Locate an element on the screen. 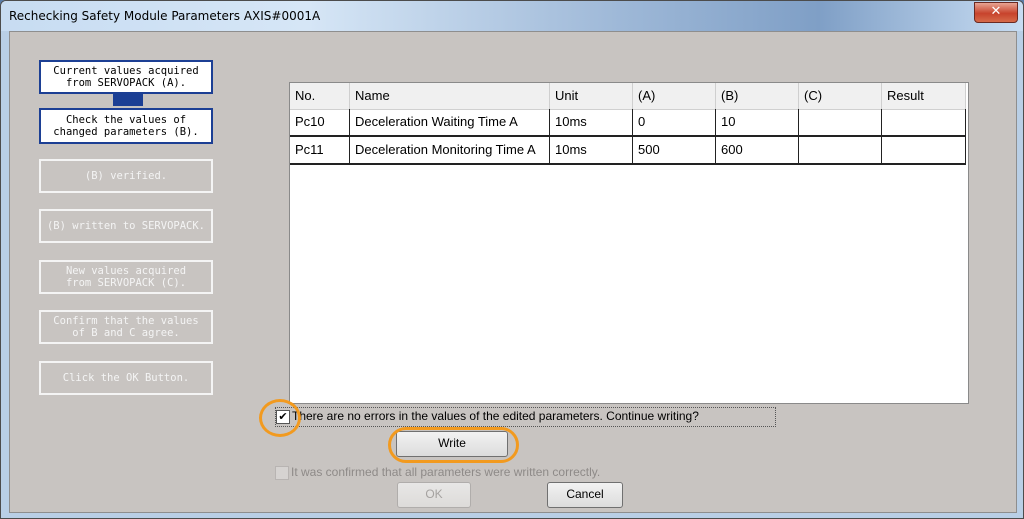  step-written: (B) written to SERVOPACK. is located at coordinates (126, 226).